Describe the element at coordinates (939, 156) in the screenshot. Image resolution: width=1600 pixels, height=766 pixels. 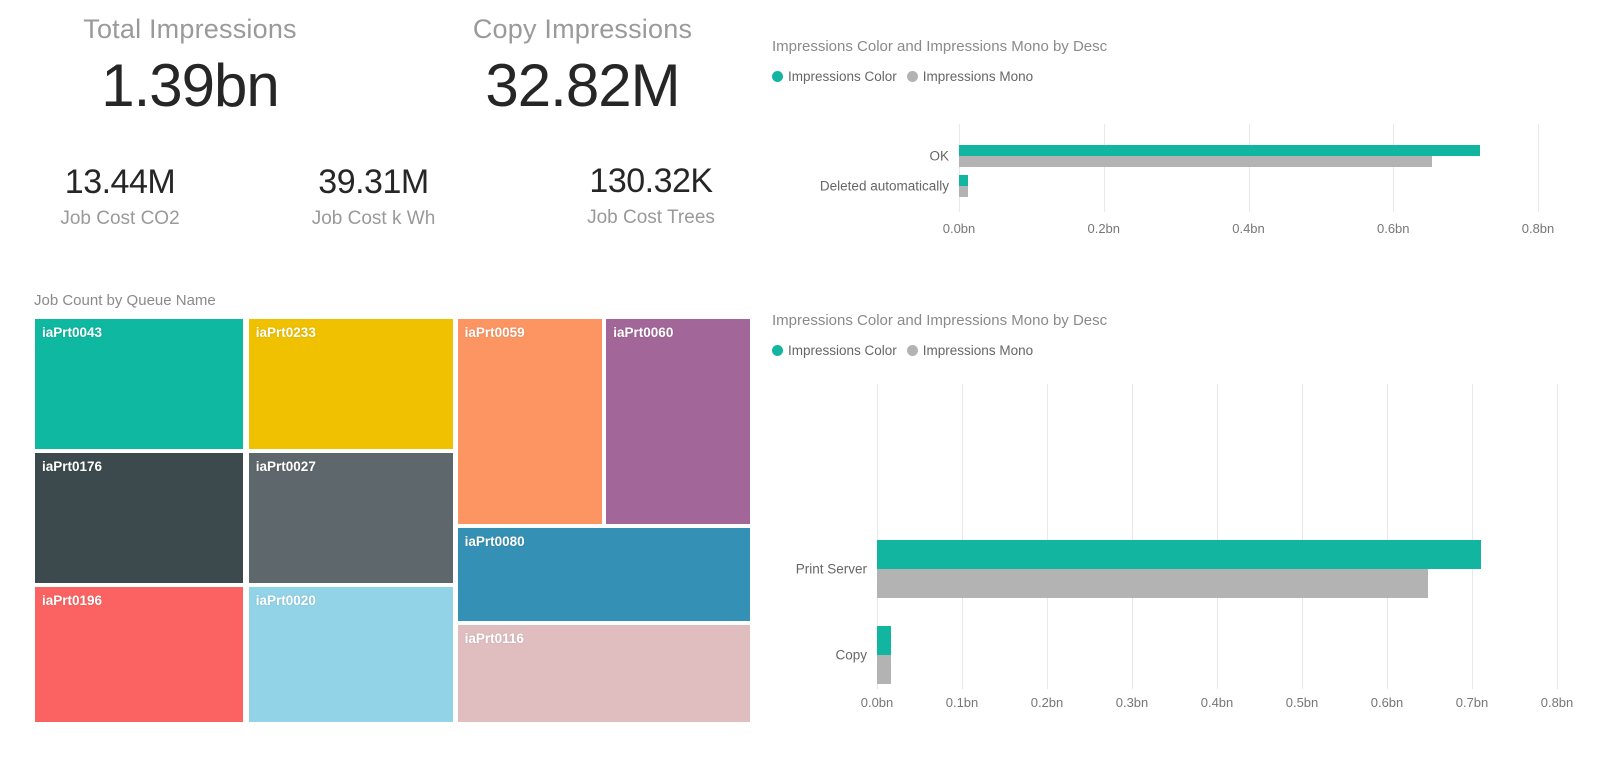
I see `category-label: OK` at that location.